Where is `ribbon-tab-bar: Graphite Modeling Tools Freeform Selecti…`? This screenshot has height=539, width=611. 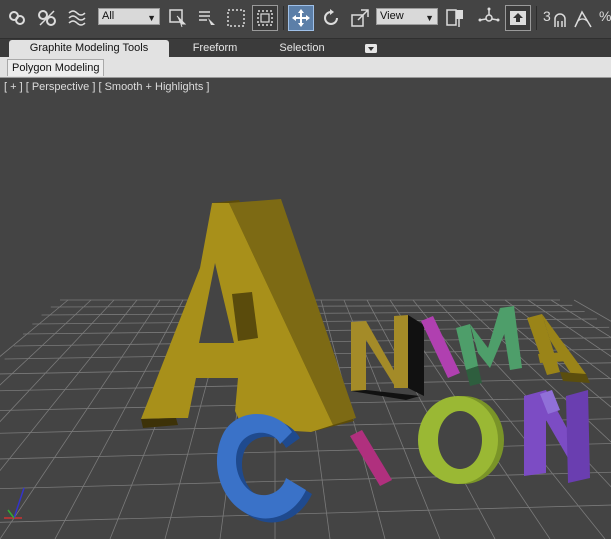 ribbon-tab-bar: Graphite Modeling Tools Freeform Selecti… is located at coordinates (305, 48).